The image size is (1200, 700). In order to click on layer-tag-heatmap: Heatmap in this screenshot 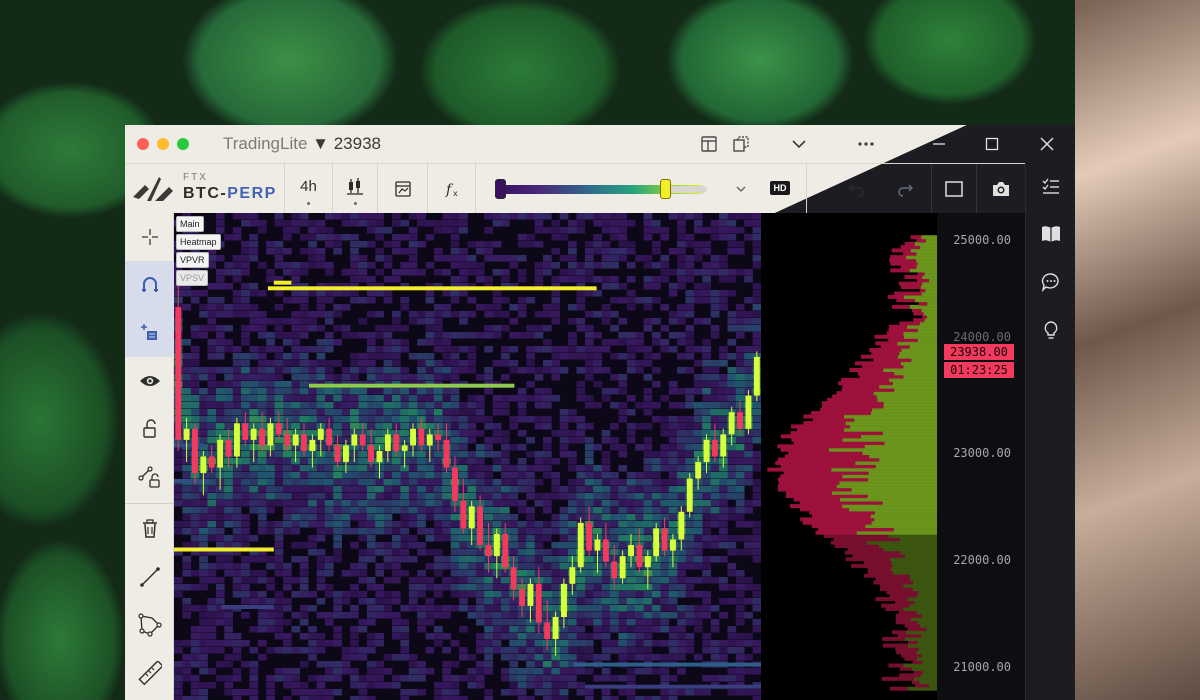, I will do `click(198, 242)`.